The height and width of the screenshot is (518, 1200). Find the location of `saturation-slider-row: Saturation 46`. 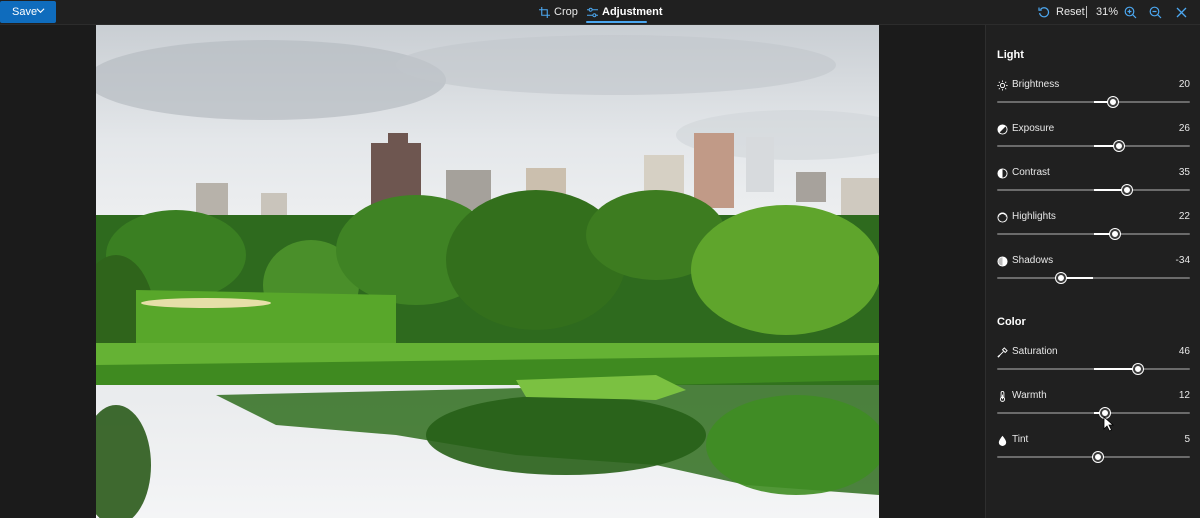

saturation-slider-row: Saturation 46 is located at coordinates (1093, 364).